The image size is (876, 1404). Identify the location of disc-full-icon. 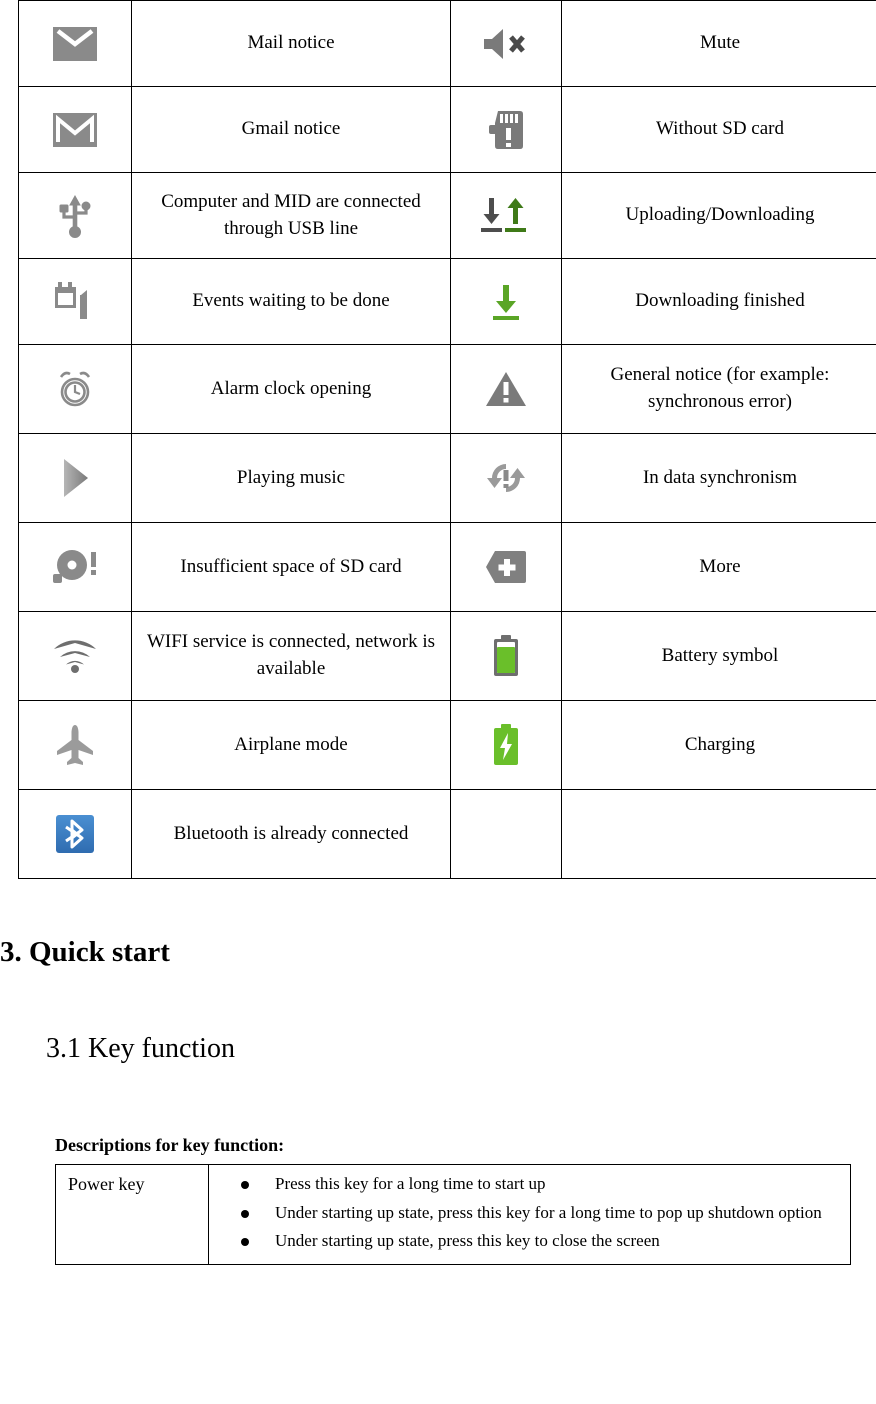
(75, 567).